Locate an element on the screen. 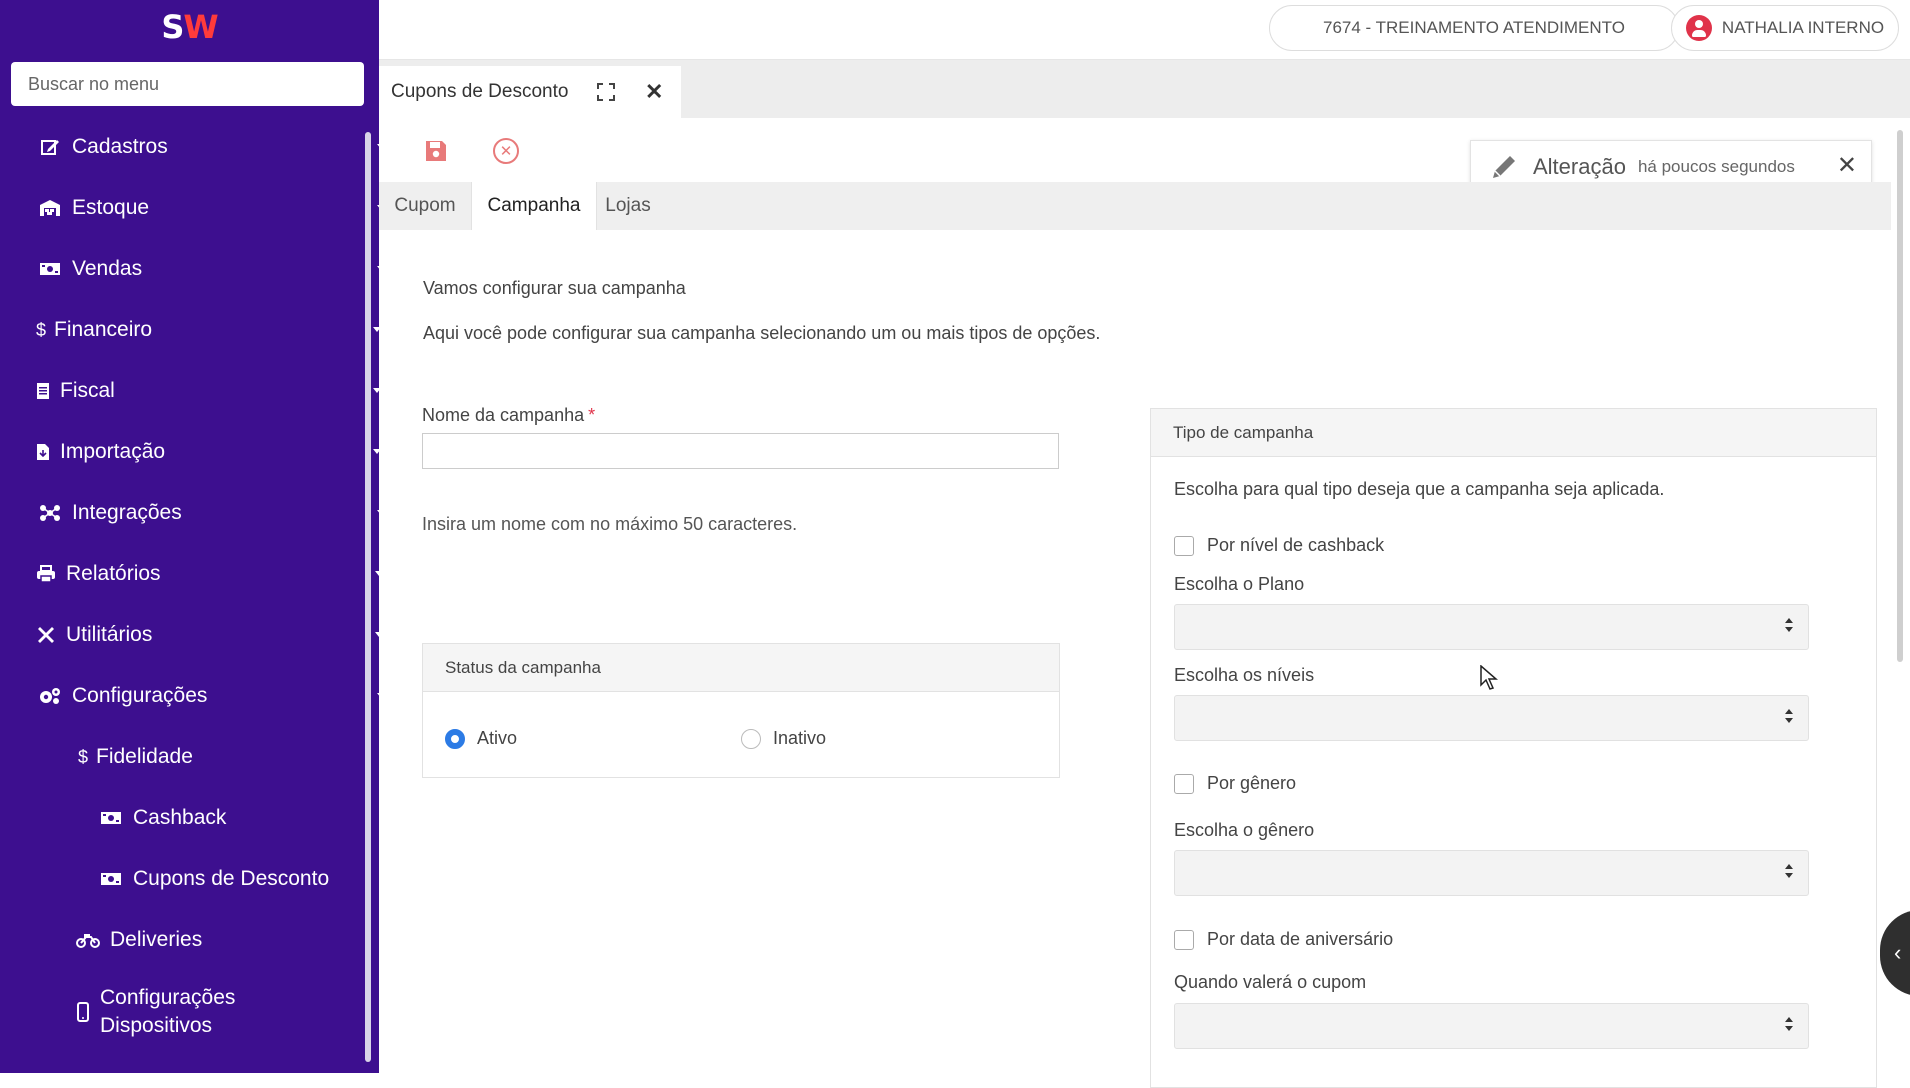 The width and height of the screenshot is (1910, 1088). menu-search-input is located at coordinates (187, 84).